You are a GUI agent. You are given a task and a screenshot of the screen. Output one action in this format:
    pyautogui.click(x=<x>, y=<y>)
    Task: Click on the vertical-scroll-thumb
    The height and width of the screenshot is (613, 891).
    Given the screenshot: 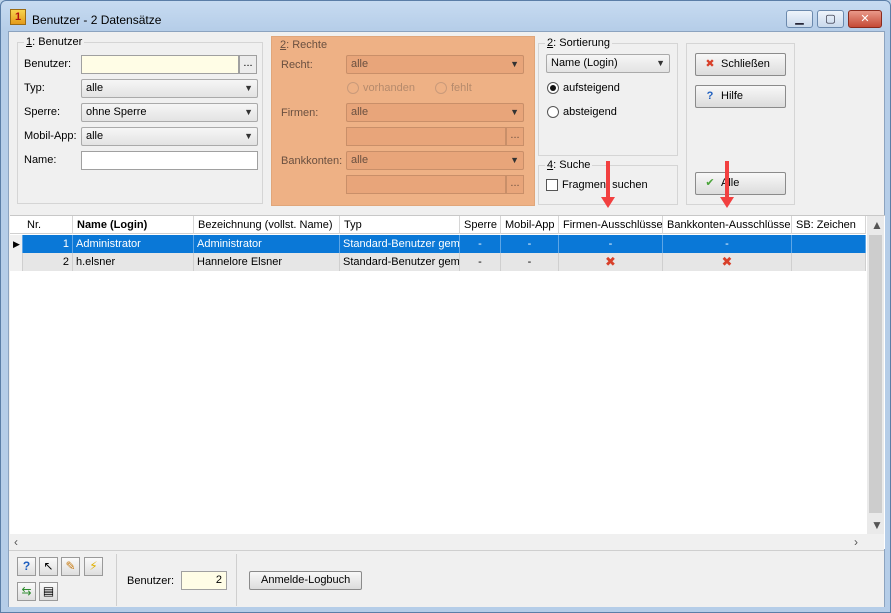 What is the action you would take?
    pyautogui.click(x=875, y=374)
    